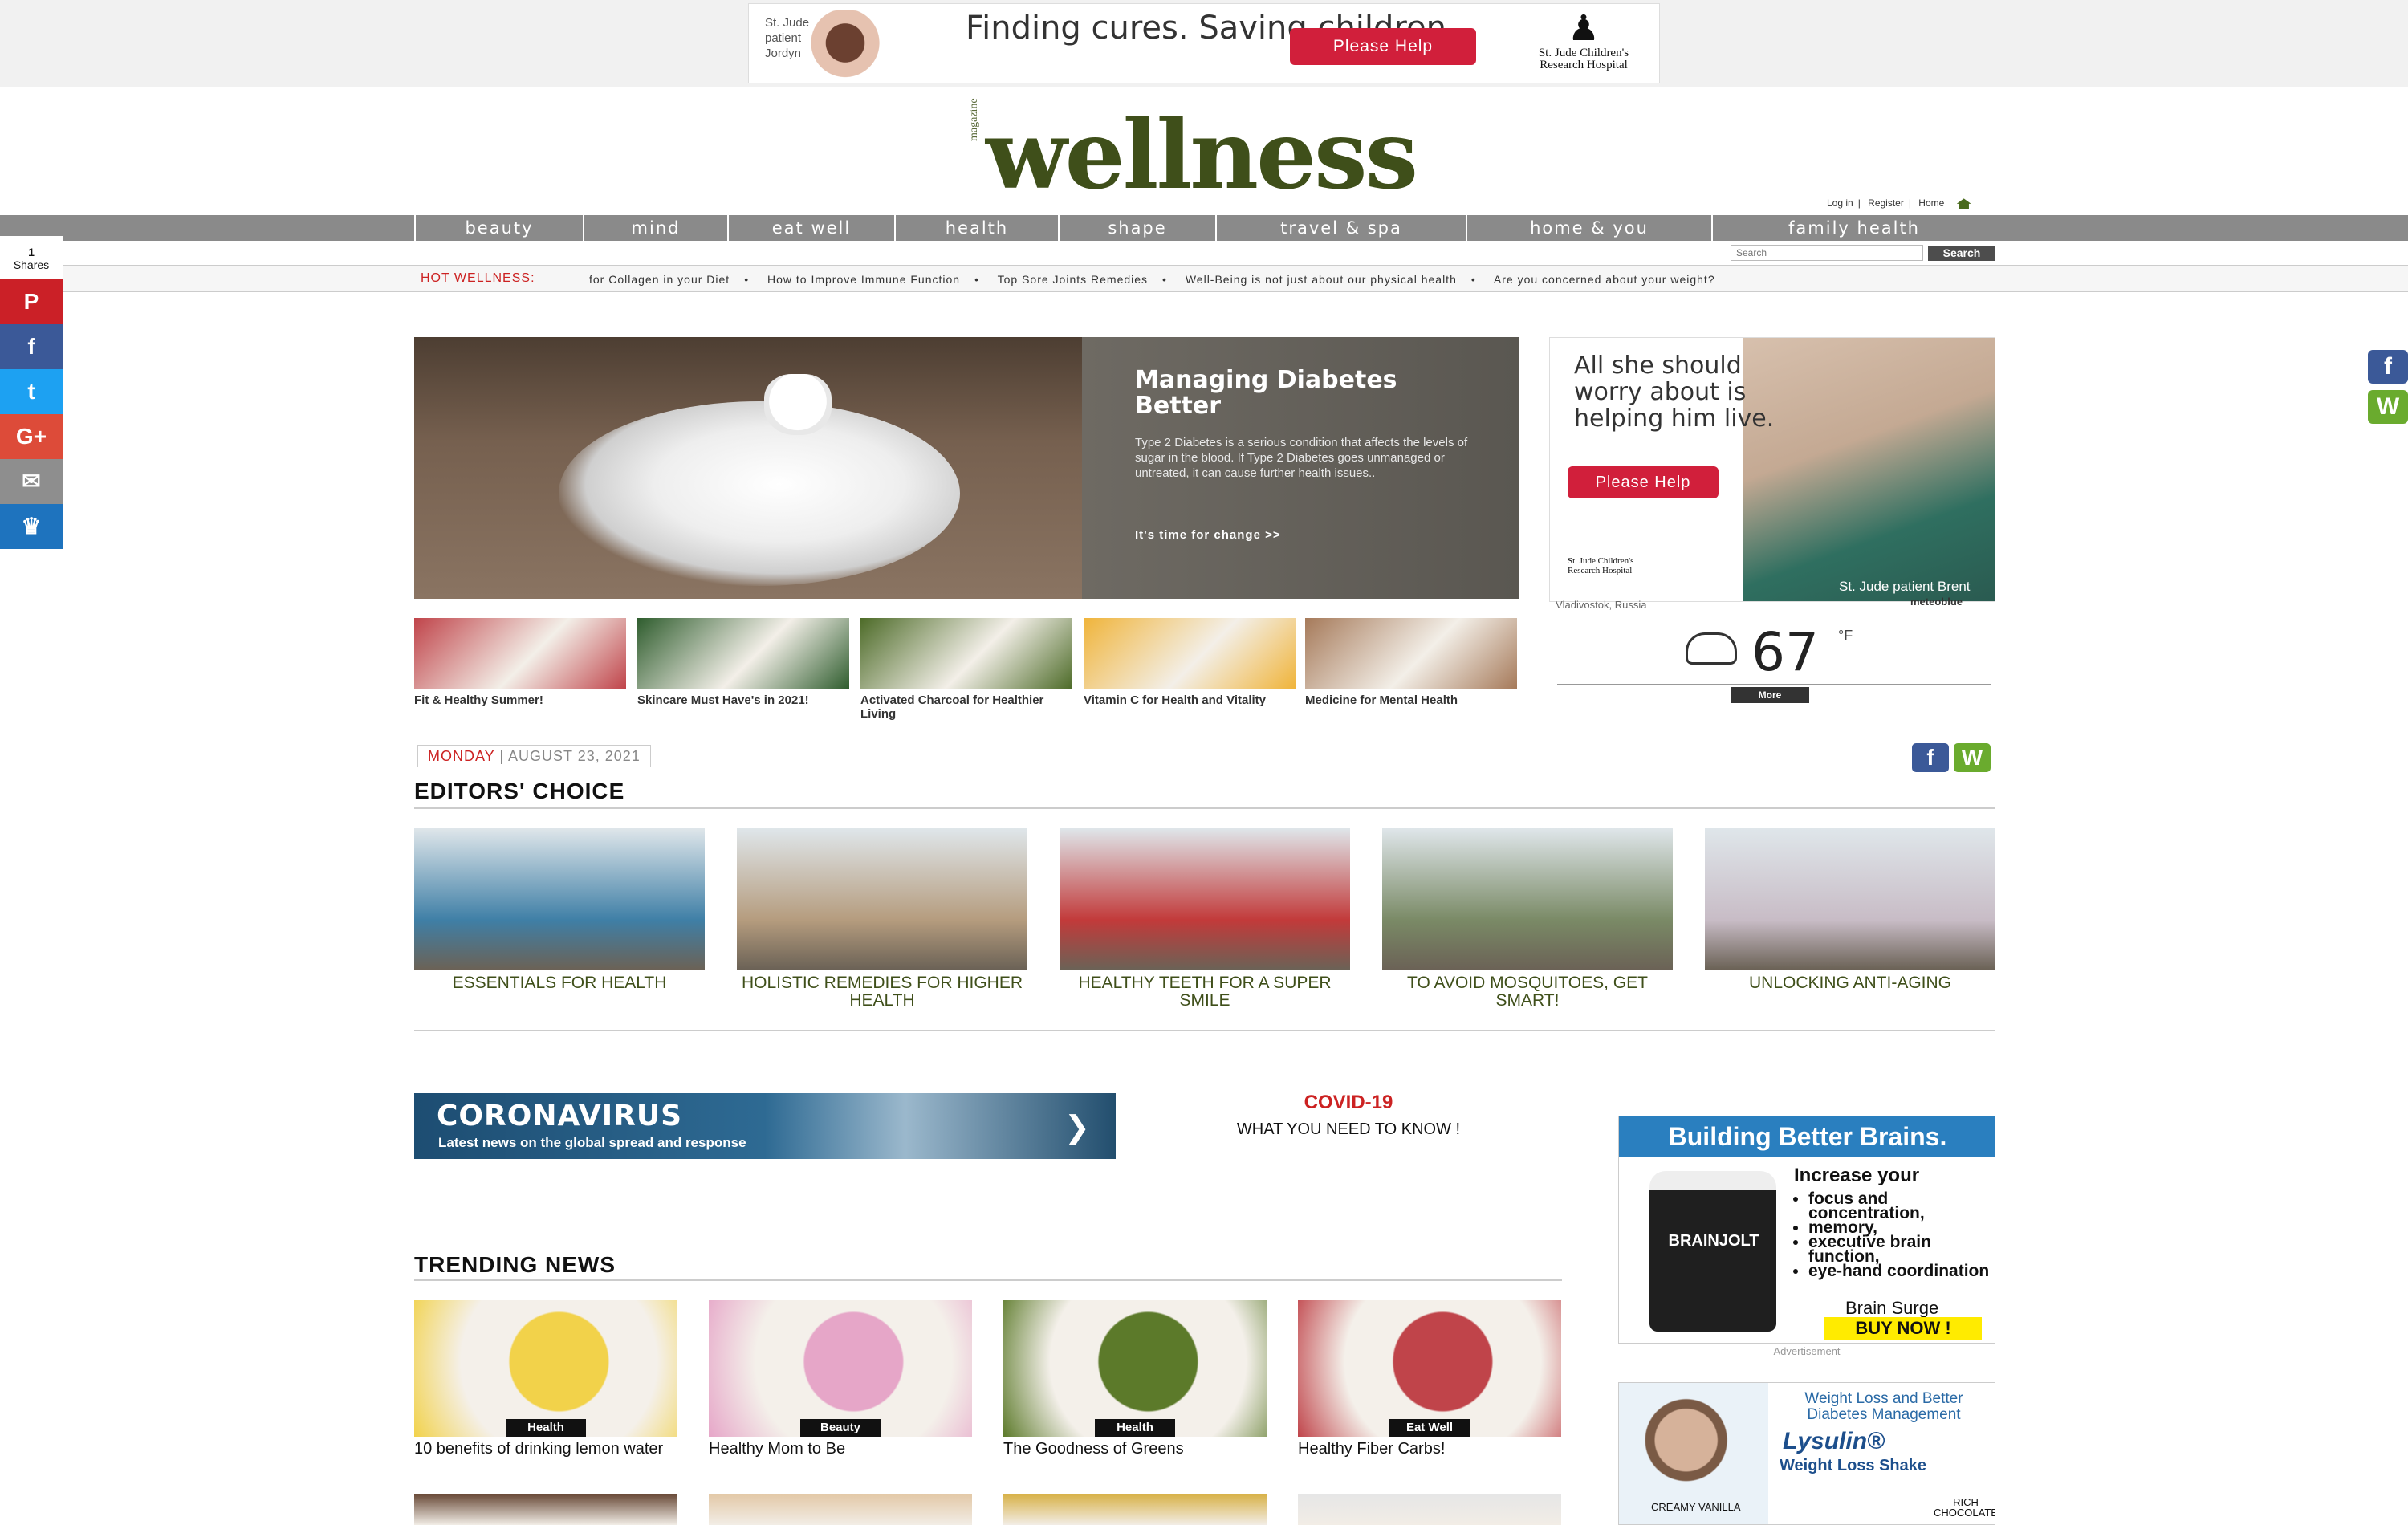 This screenshot has width=2408, height=1525. What do you see at coordinates (1774, 685) in the screenshot?
I see `weather-divider` at bounding box center [1774, 685].